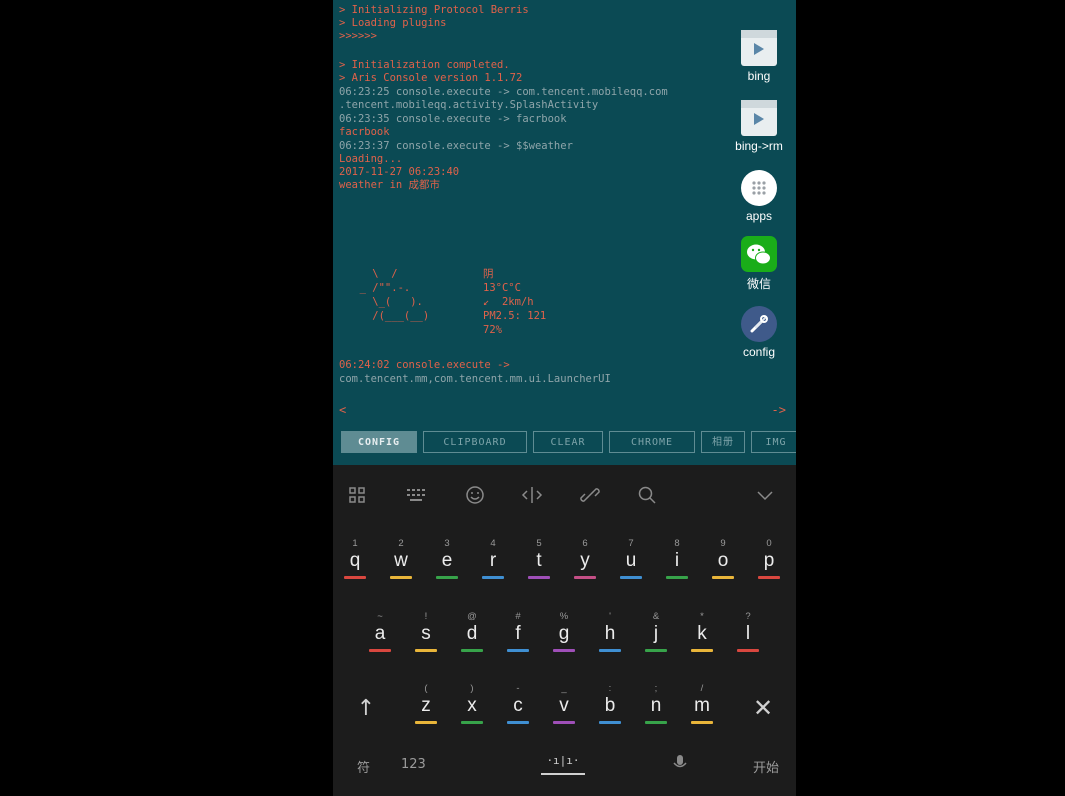 Image resolution: width=1065 pixels, height=796 pixels. I want to click on link-icon, so click(590, 495).